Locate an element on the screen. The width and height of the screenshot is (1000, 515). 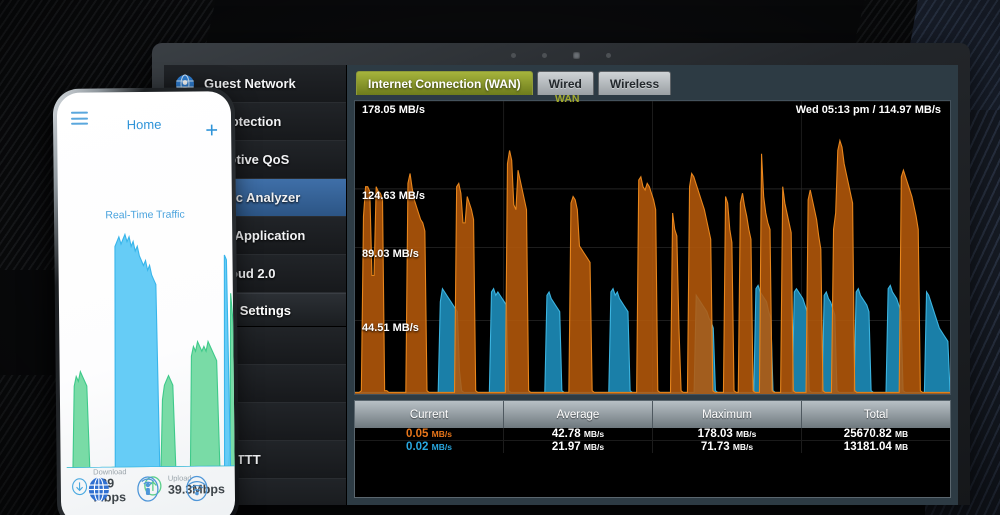
cell-total: 13181.04 MB is located at coordinates (876, 447).